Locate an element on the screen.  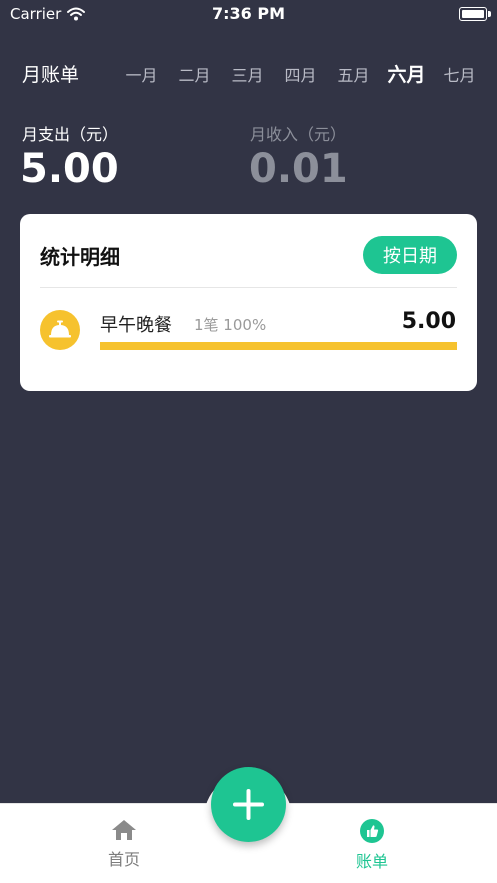
service-bell-icon is located at coordinates (60, 330).